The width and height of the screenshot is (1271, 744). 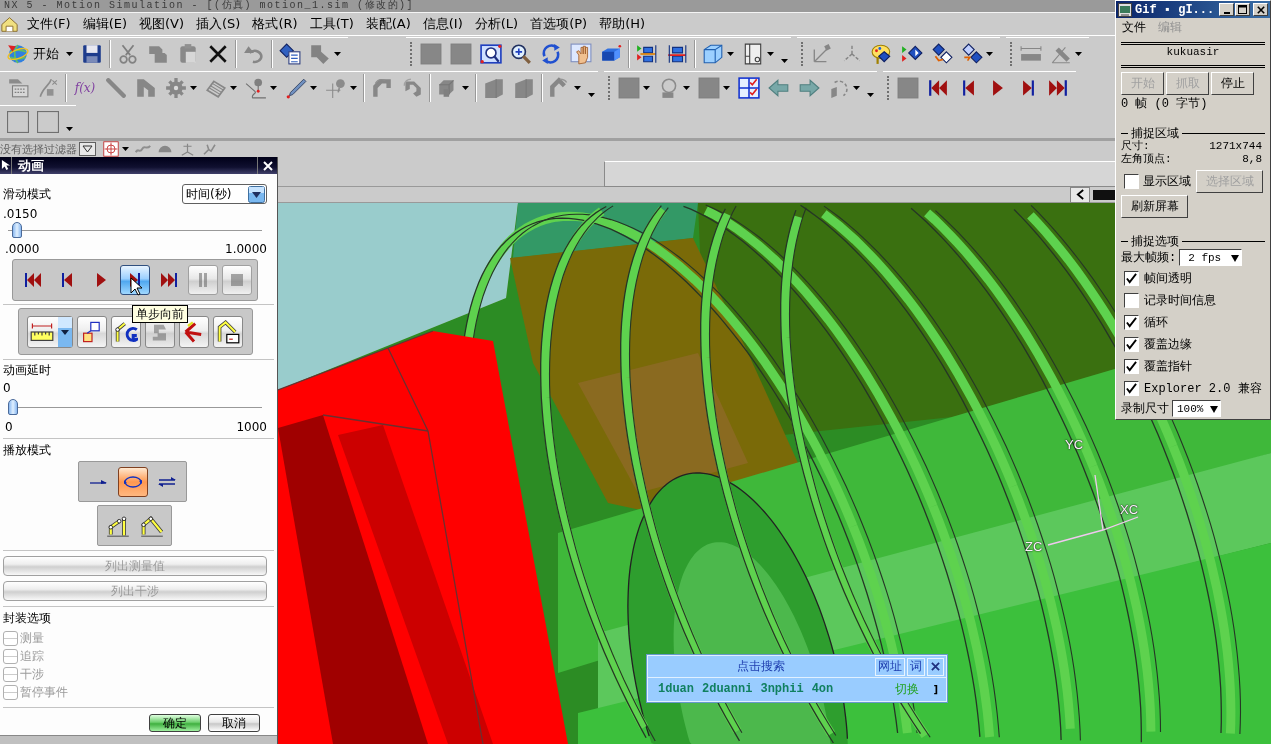 What do you see at coordinates (442, 24) in the screenshot?
I see `menu-item: 信息(I)` at bounding box center [442, 24].